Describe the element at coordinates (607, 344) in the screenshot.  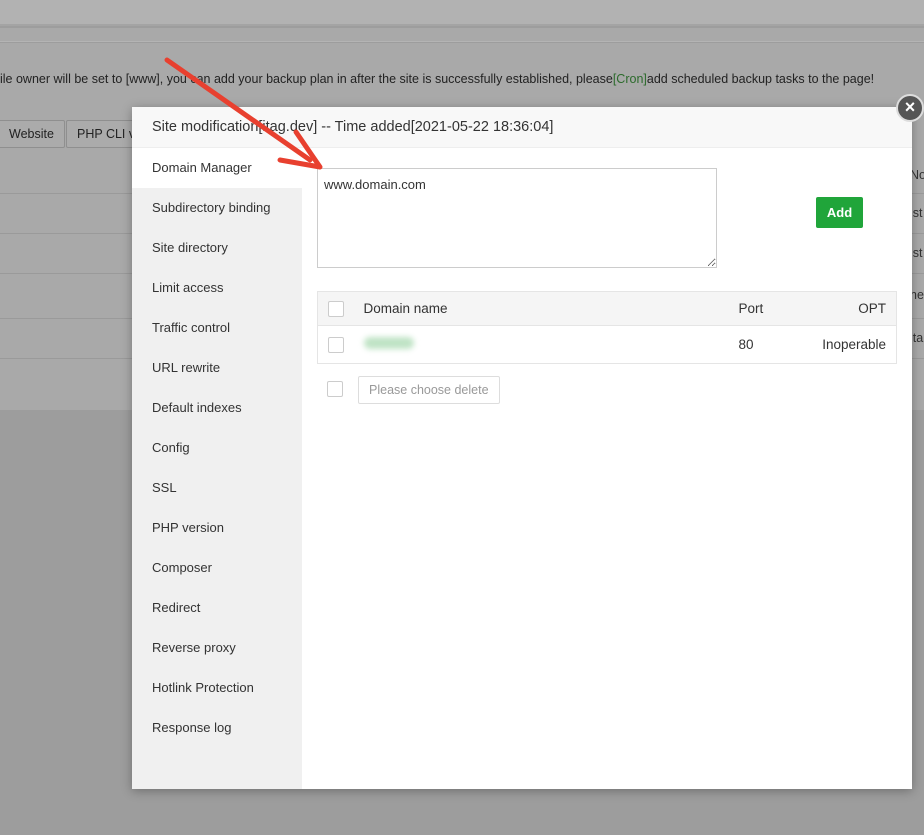
I see `table-row: 80 Inoperable` at that location.